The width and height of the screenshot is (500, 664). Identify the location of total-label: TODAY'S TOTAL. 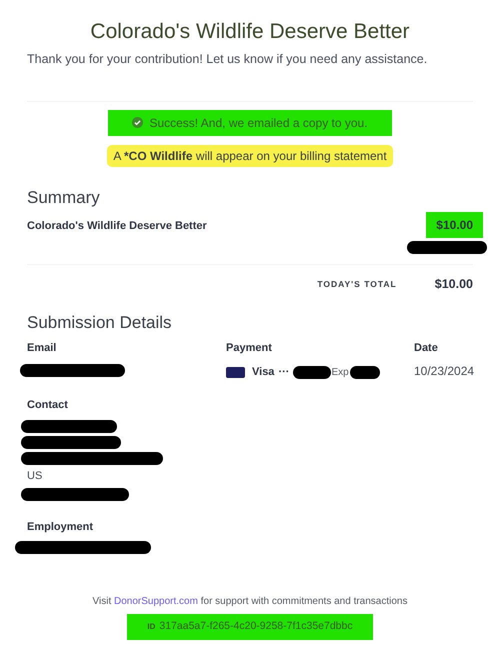
(357, 284).